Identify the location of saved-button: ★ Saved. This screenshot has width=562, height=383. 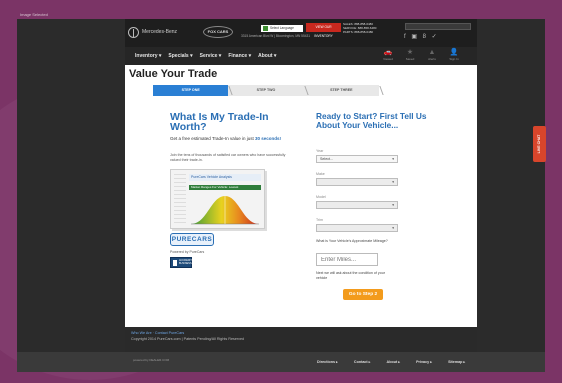
(410, 54).